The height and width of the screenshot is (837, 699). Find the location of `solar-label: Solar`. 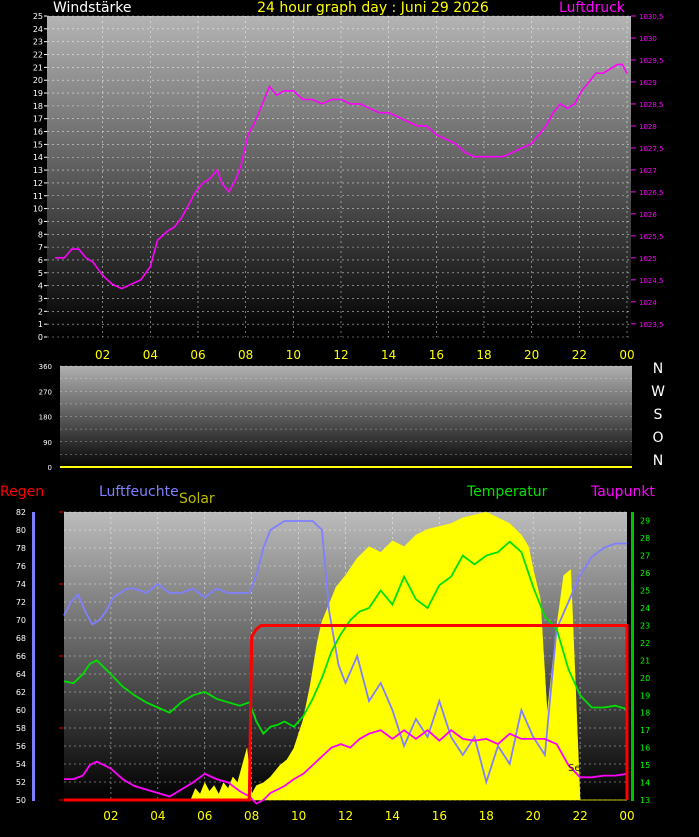

solar-label: Solar is located at coordinates (197, 499).